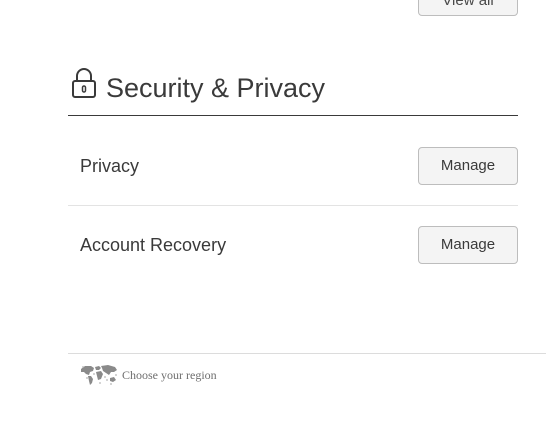 The image size is (546, 443). I want to click on view-all-button: View all, so click(468, 8).